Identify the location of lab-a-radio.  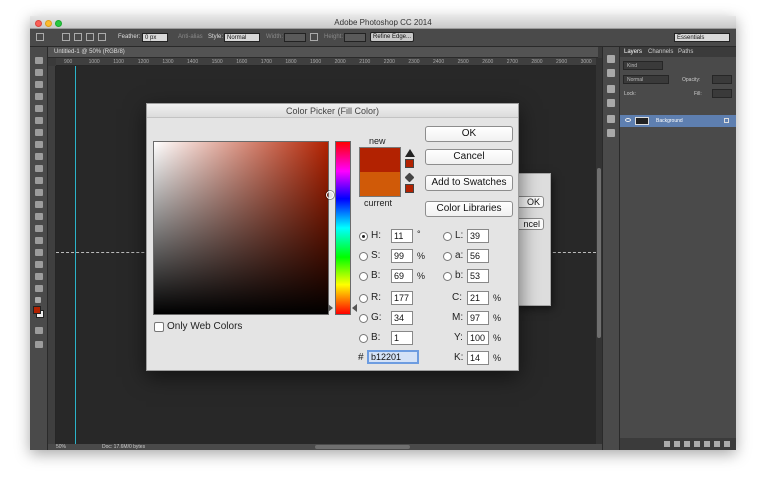
(447, 256).